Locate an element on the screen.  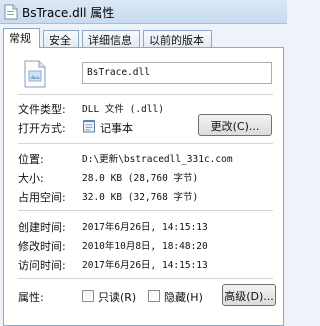
readonly-checkbox is located at coordinates (88, 296).